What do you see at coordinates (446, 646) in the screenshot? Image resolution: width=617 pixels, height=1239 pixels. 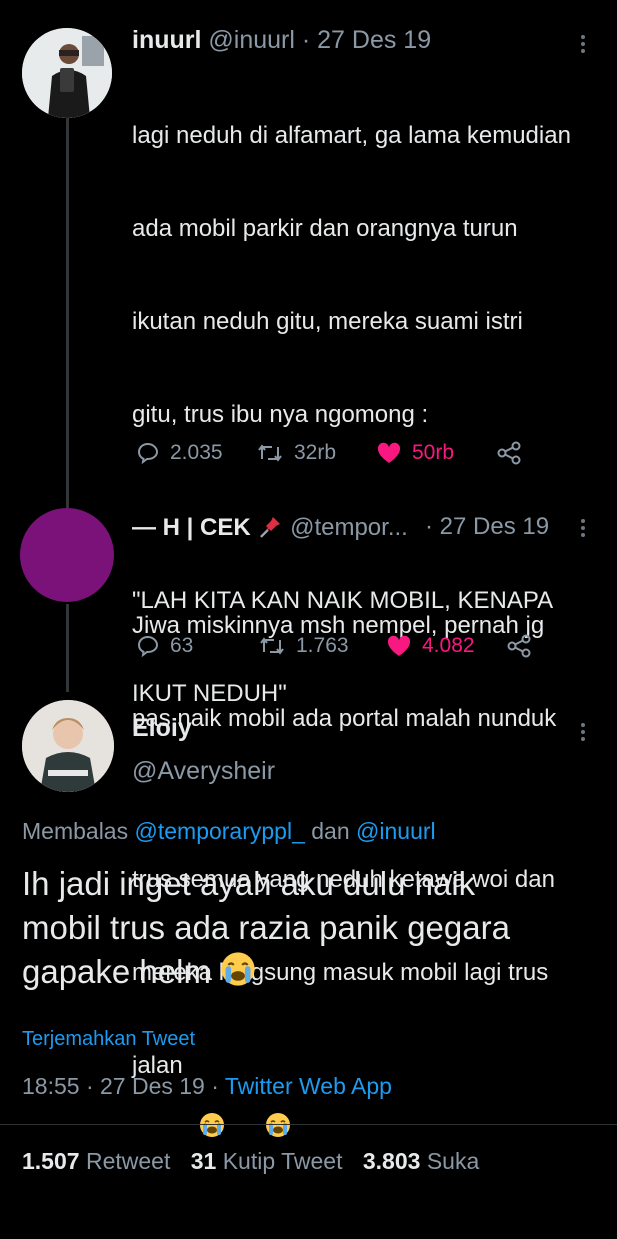 I see `like-button: 4.082` at bounding box center [446, 646].